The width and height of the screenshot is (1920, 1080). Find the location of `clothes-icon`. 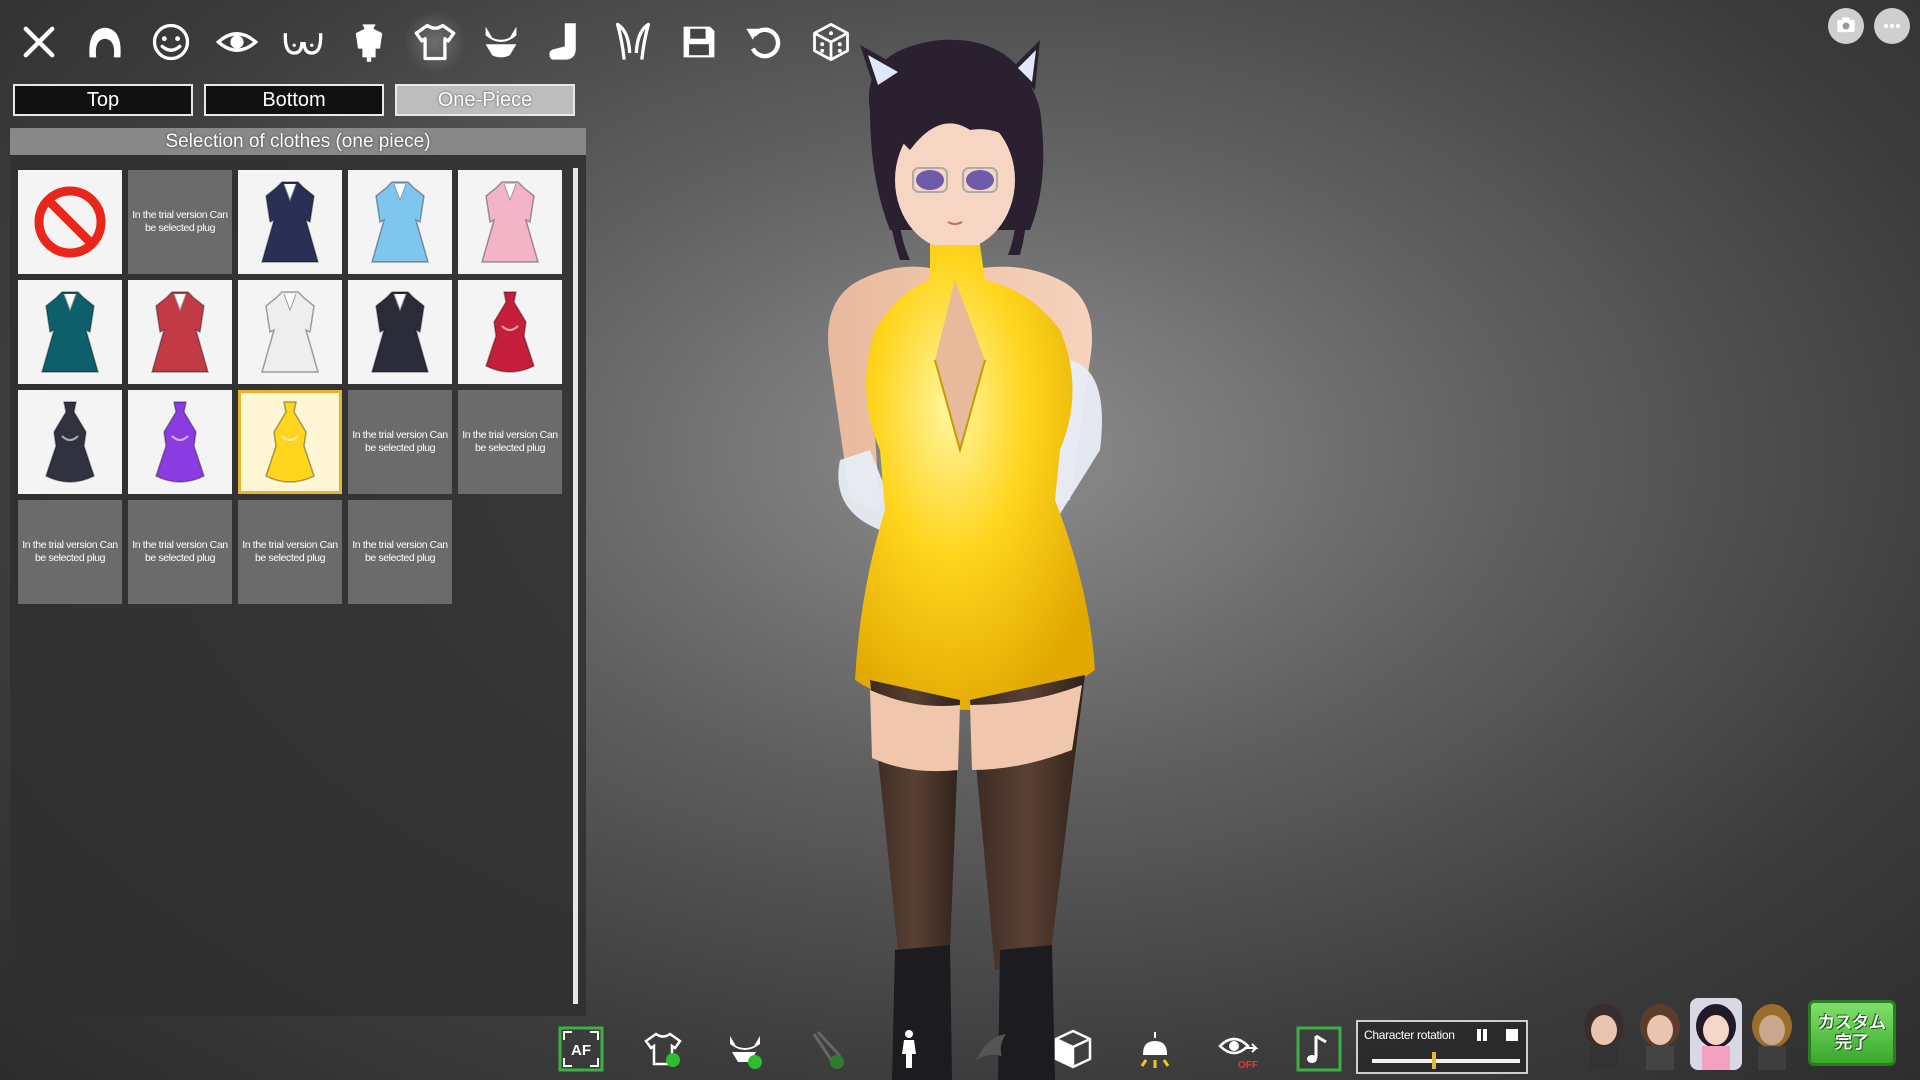

clothes-icon is located at coordinates (435, 42).